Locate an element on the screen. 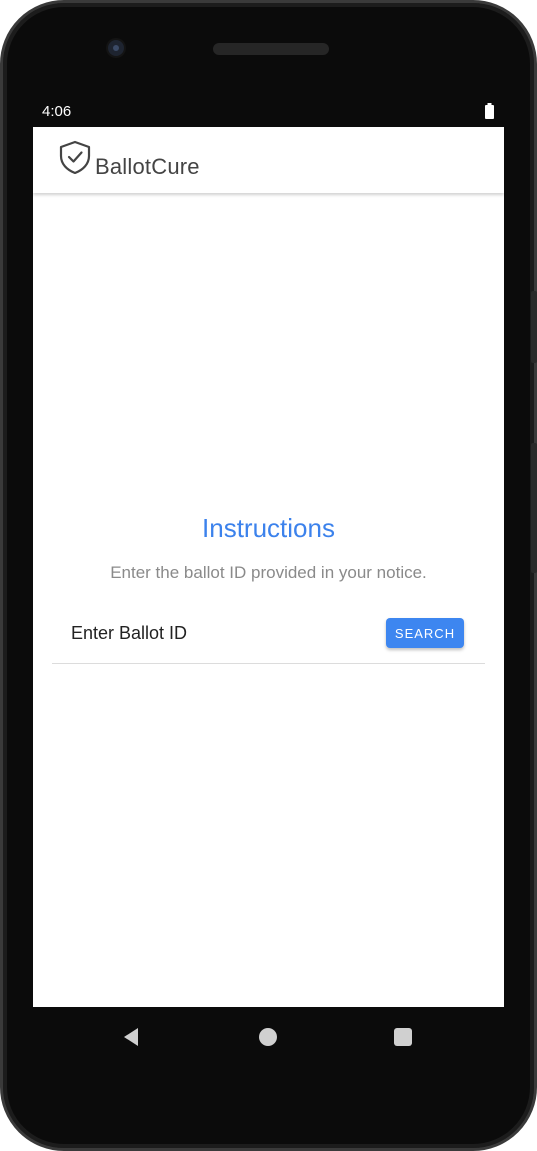 The width and height of the screenshot is (537, 1151). ballot-id-input is located at coordinates (221, 633).